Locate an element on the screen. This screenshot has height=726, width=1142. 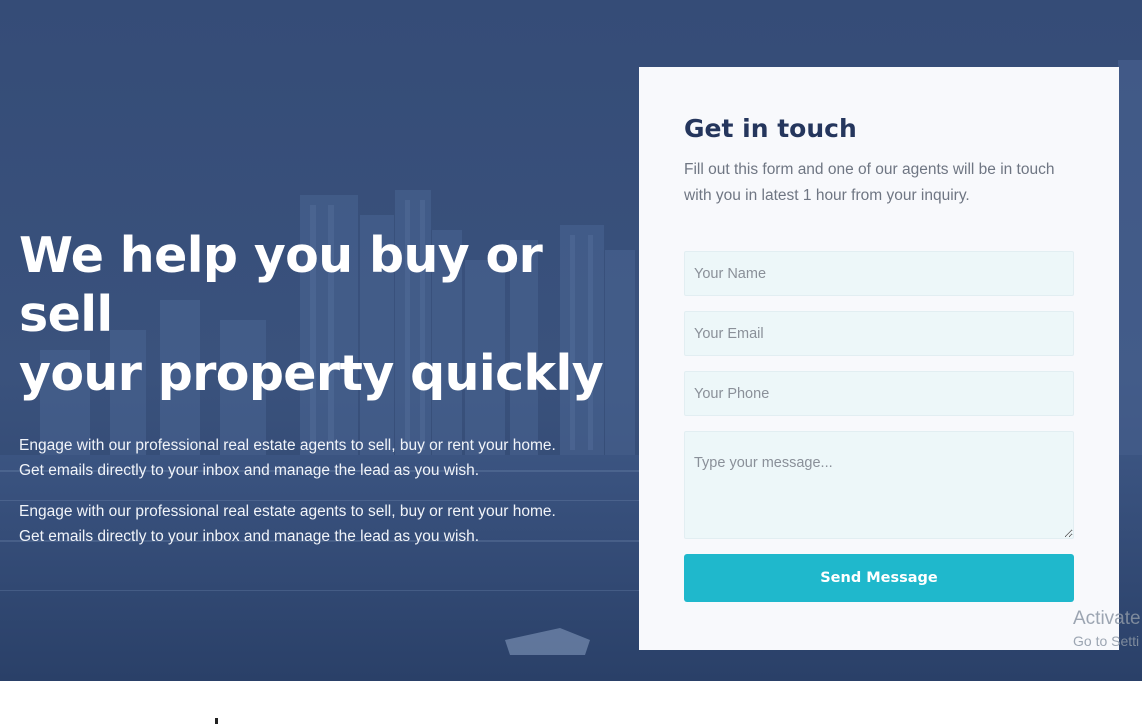
partial-next-section-mark is located at coordinates (216, 721).